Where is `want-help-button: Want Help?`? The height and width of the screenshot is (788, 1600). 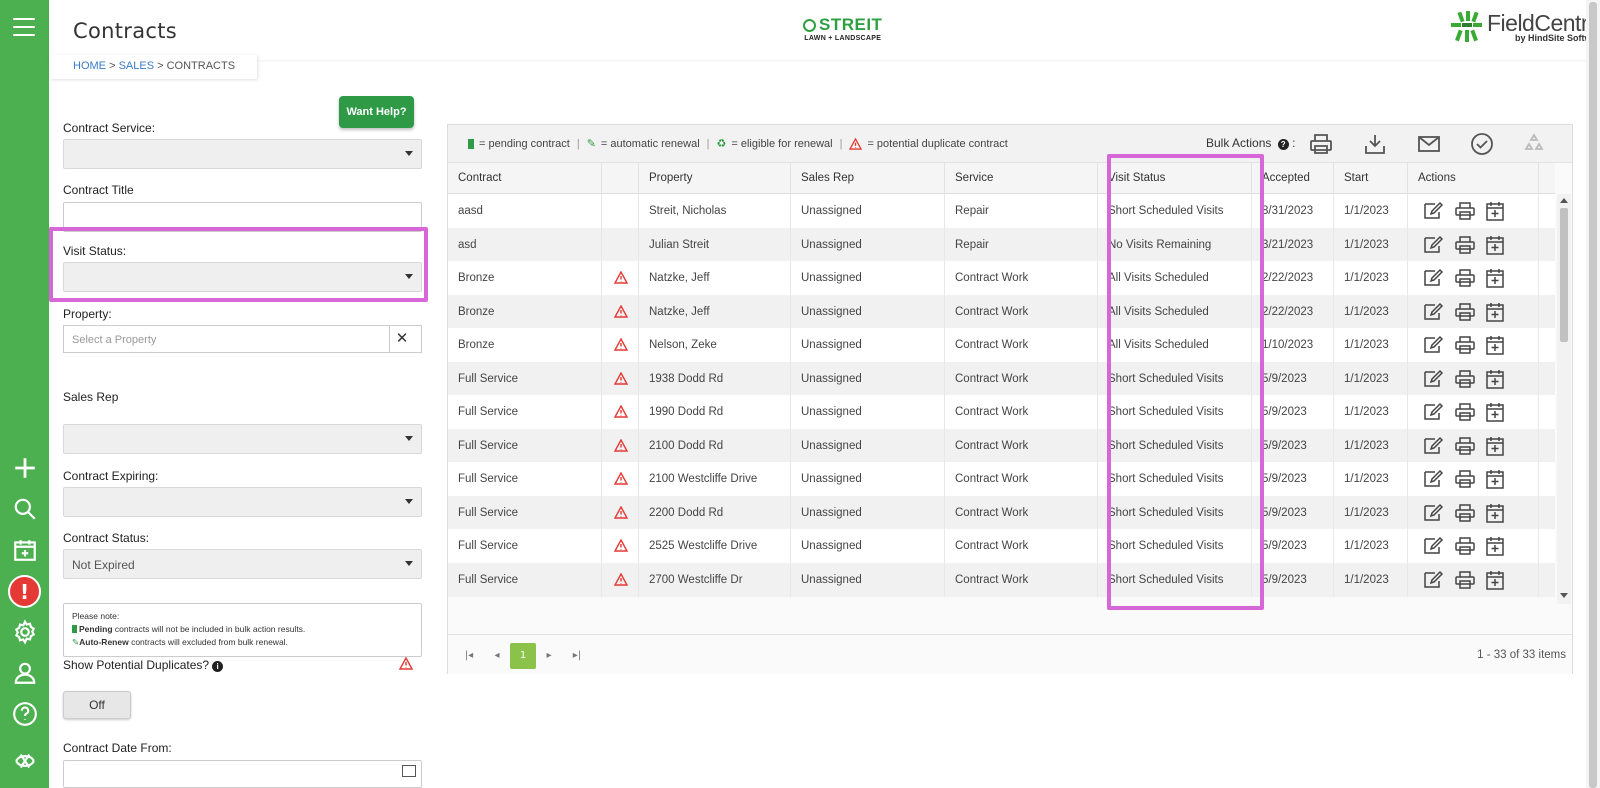
want-help-button: Want Help? is located at coordinates (376, 112).